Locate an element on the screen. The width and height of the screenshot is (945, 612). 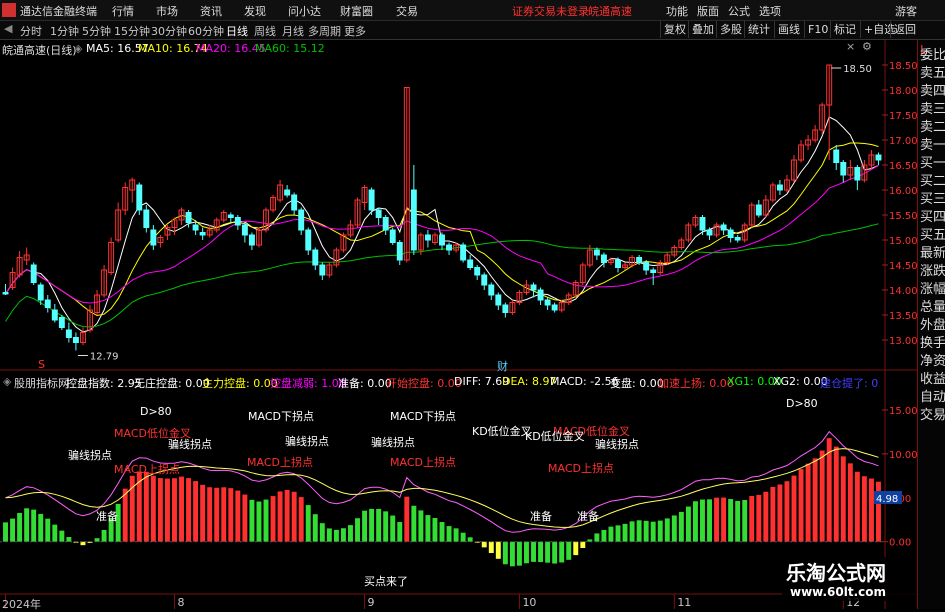
menu-zixun: 资讯 is located at coordinates (211, 11).